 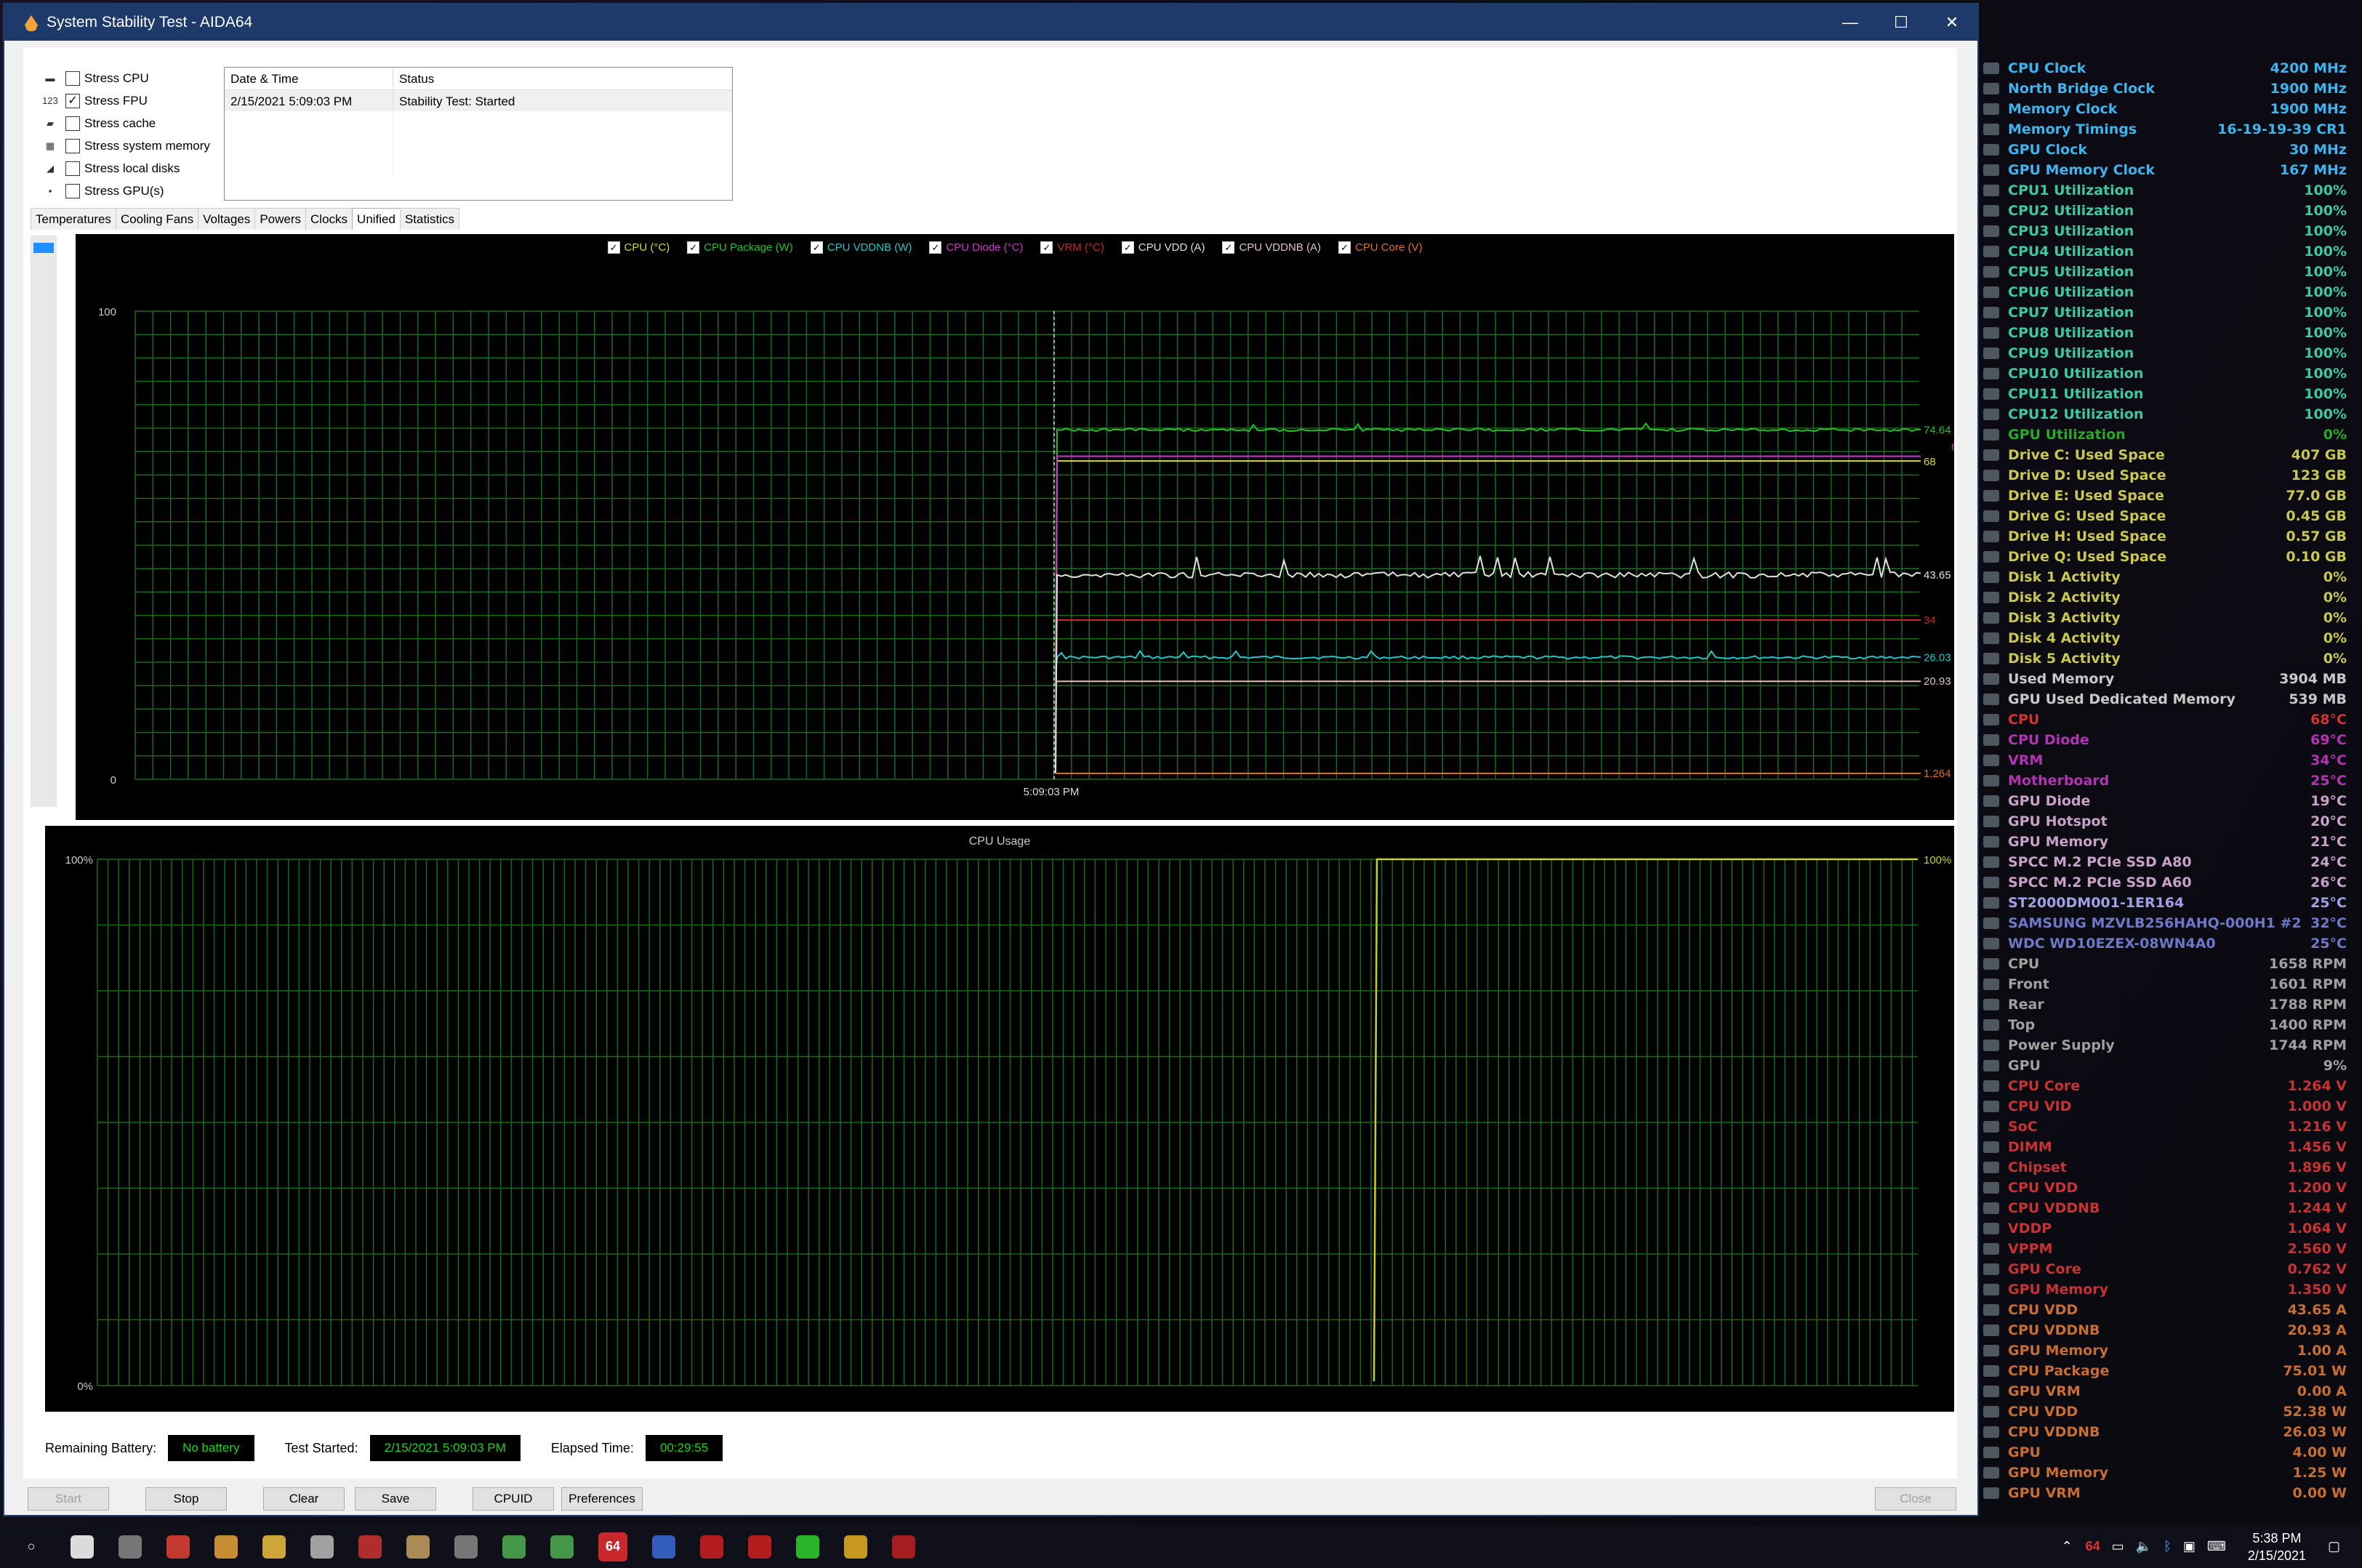 I want to click on series-end-label: 20.93, so click(x=1937, y=681).